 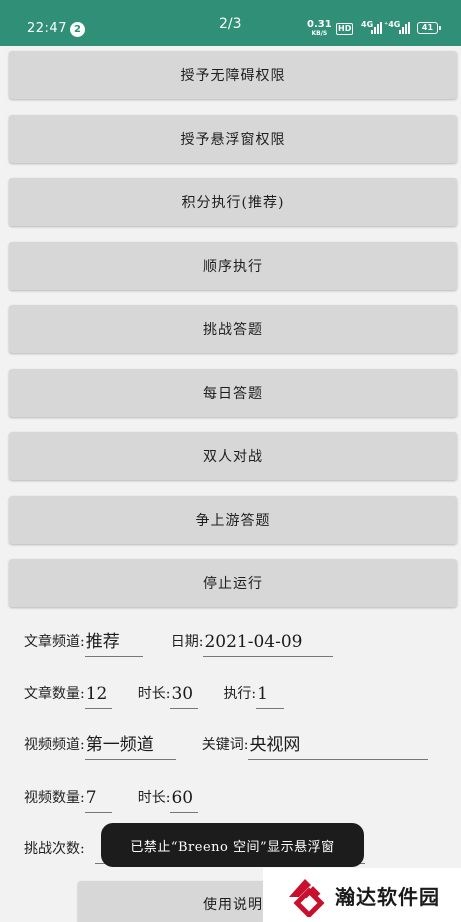 What do you see at coordinates (113, 642) in the screenshot?
I see `article-channel-input: 推荐` at bounding box center [113, 642].